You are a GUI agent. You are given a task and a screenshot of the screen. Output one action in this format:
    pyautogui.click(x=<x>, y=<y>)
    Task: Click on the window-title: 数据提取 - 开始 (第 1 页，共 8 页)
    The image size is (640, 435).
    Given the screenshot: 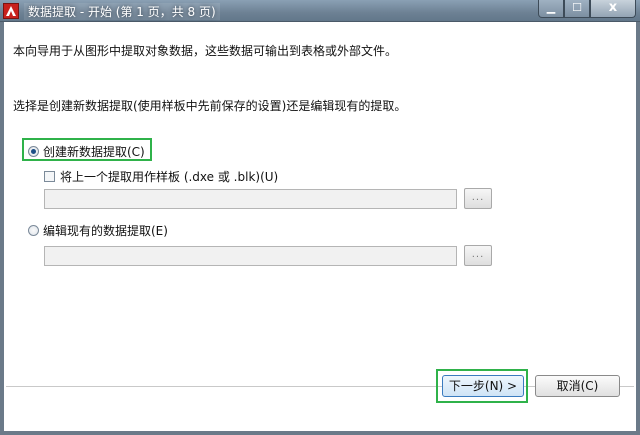 What is the action you would take?
    pyautogui.click(x=122, y=11)
    